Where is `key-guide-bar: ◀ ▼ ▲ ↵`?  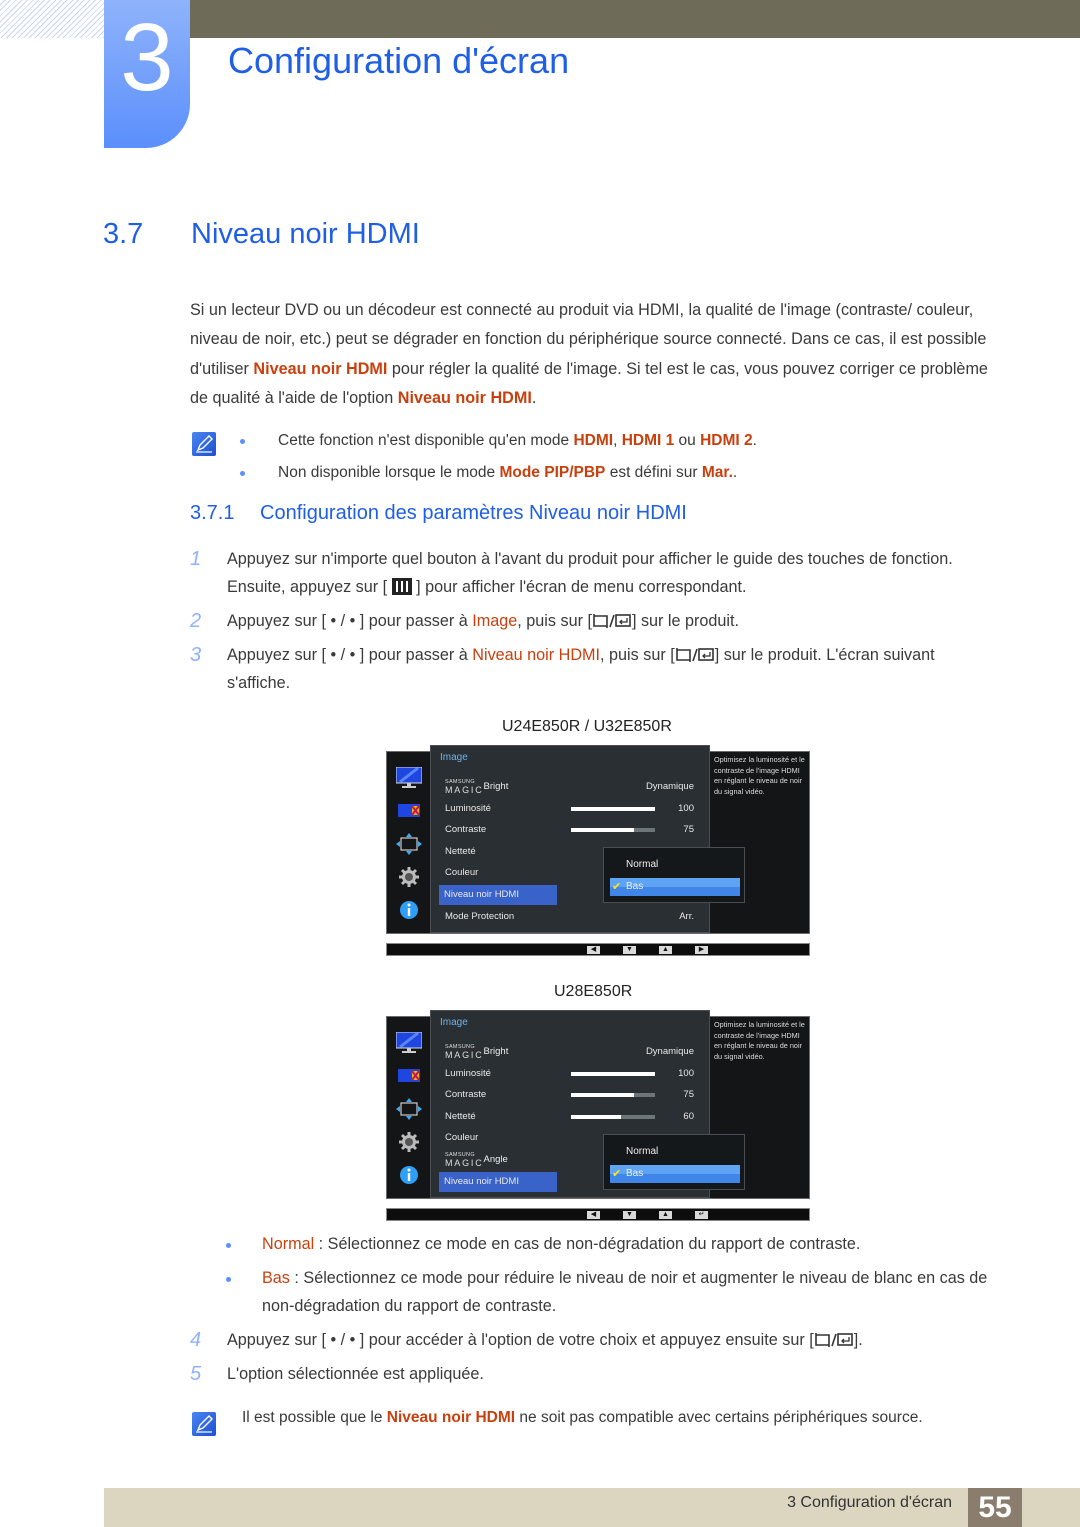 key-guide-bar: ◀ ▼ ▲ ↵ is located at coordinates (598, 1214).